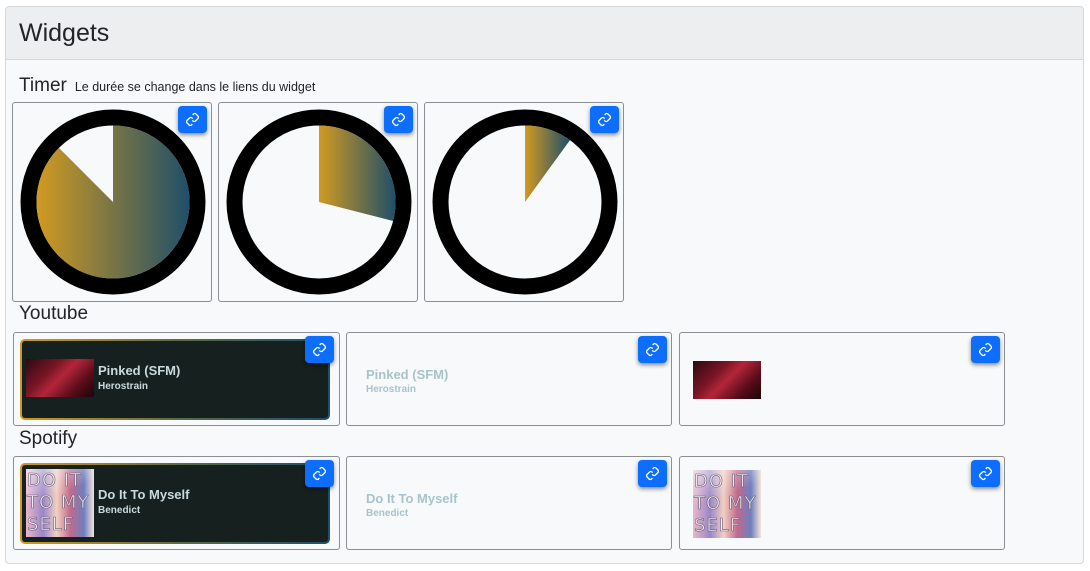 This screenshot has width=1090, height=571. What do you see at coordinates (842, 379) in the screenshot?
I see `youtube-widget-thumbnail` at bounding box center [842, 379].